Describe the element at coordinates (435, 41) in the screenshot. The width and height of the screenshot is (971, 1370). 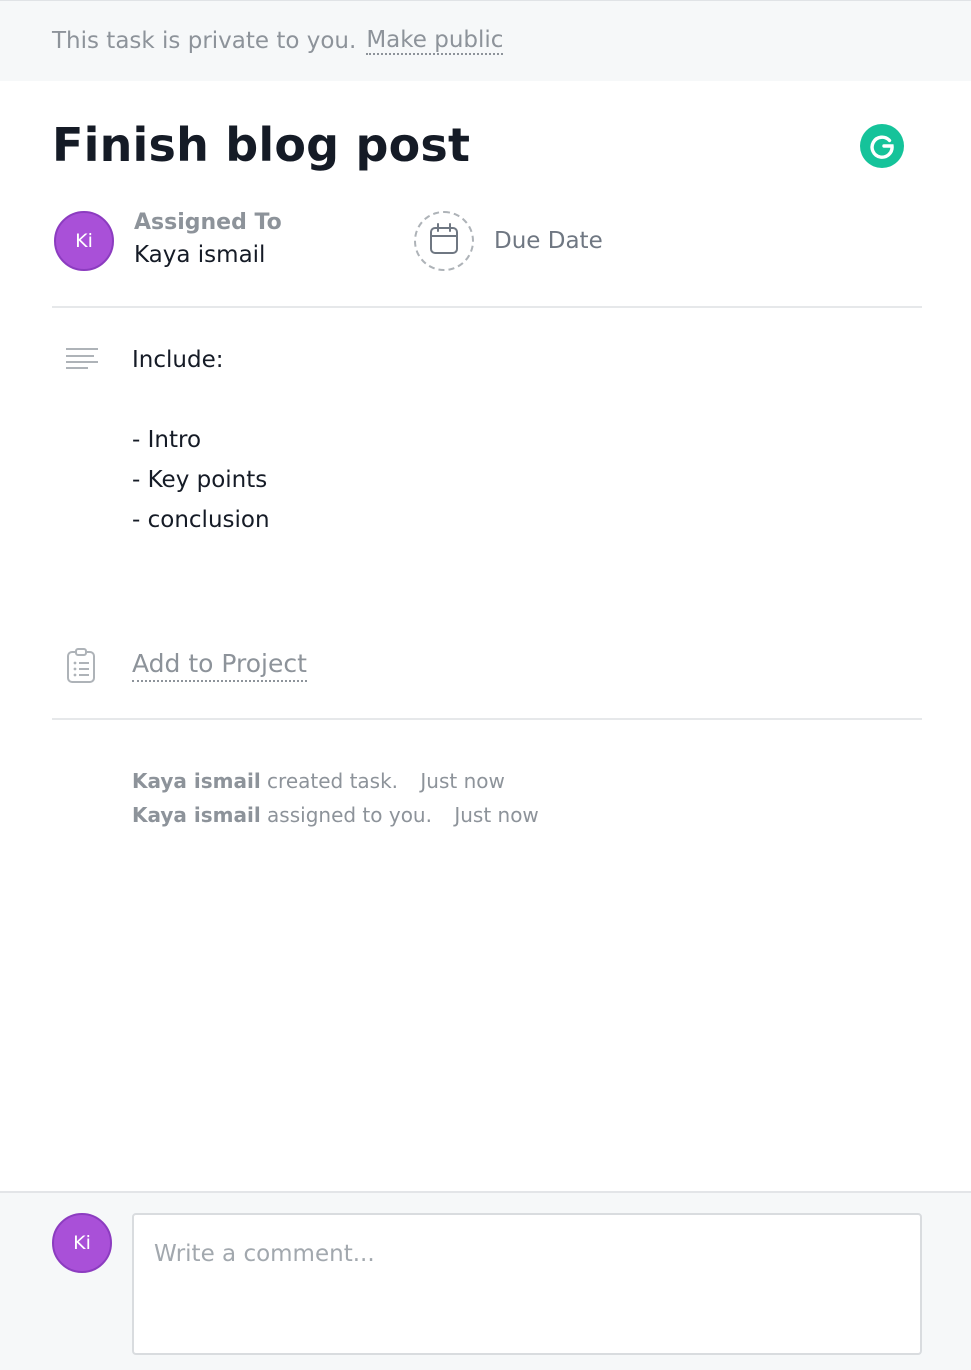
I see `make-public-link: Make public` at that location.